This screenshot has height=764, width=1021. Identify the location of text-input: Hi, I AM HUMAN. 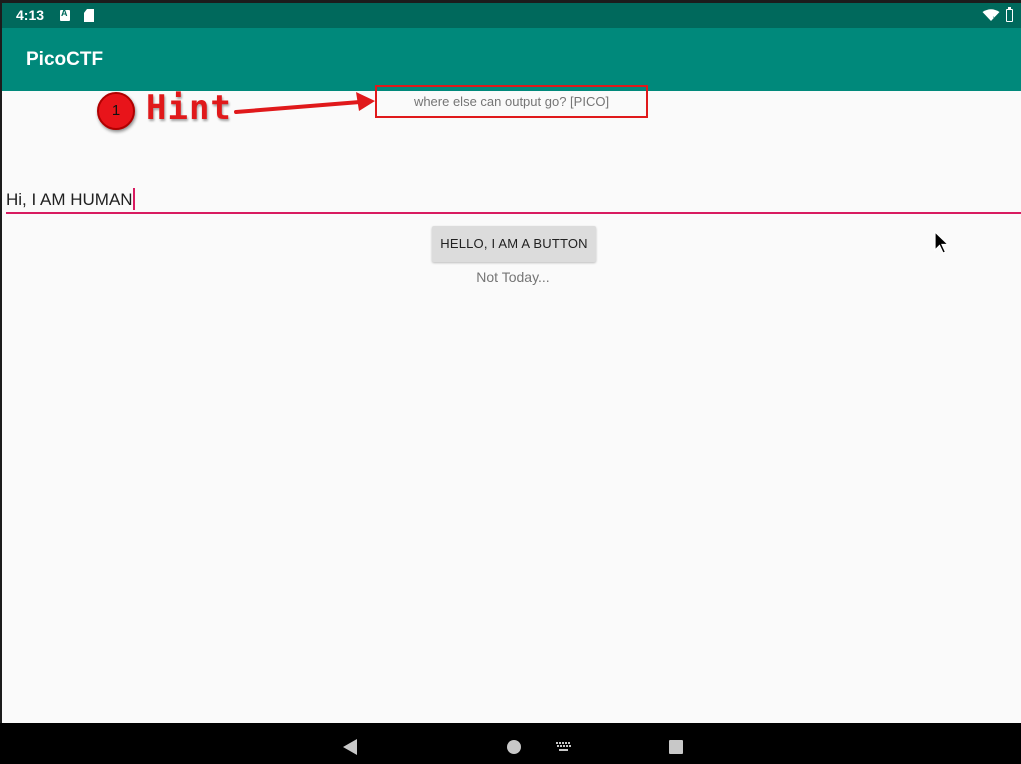
(513, 199).